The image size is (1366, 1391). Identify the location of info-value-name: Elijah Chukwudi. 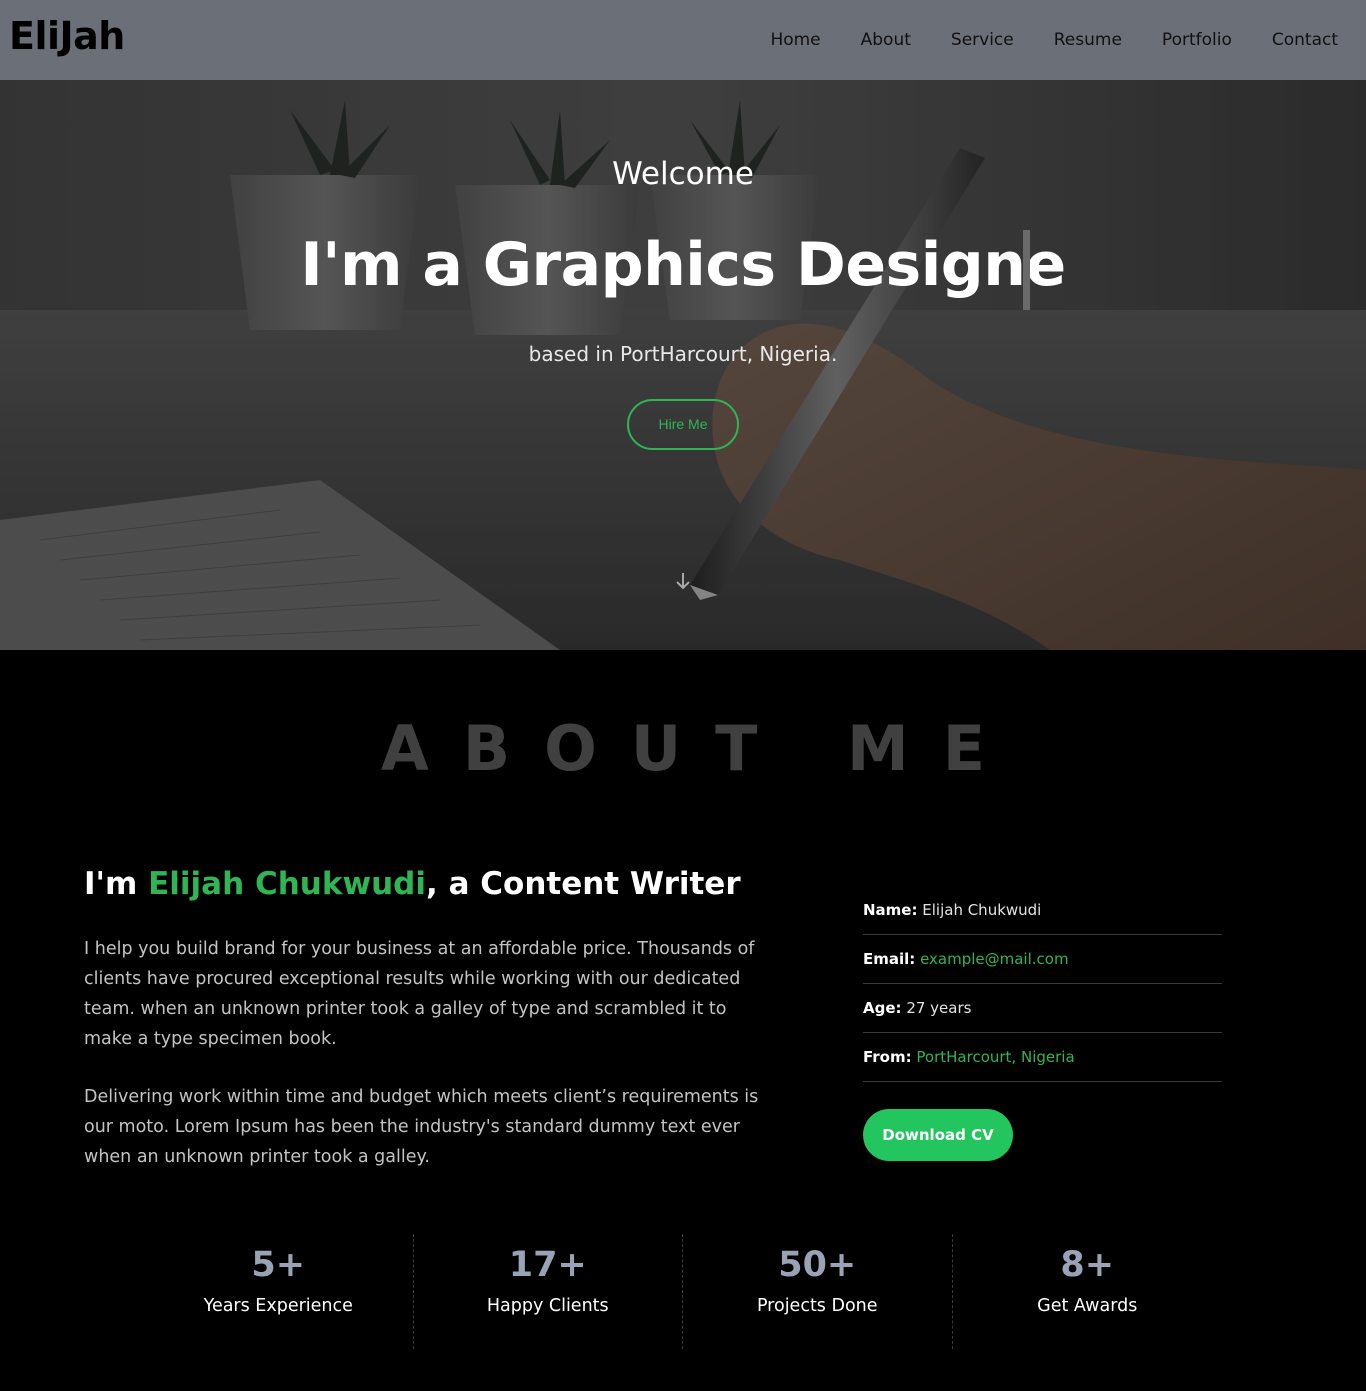
(982, 910).